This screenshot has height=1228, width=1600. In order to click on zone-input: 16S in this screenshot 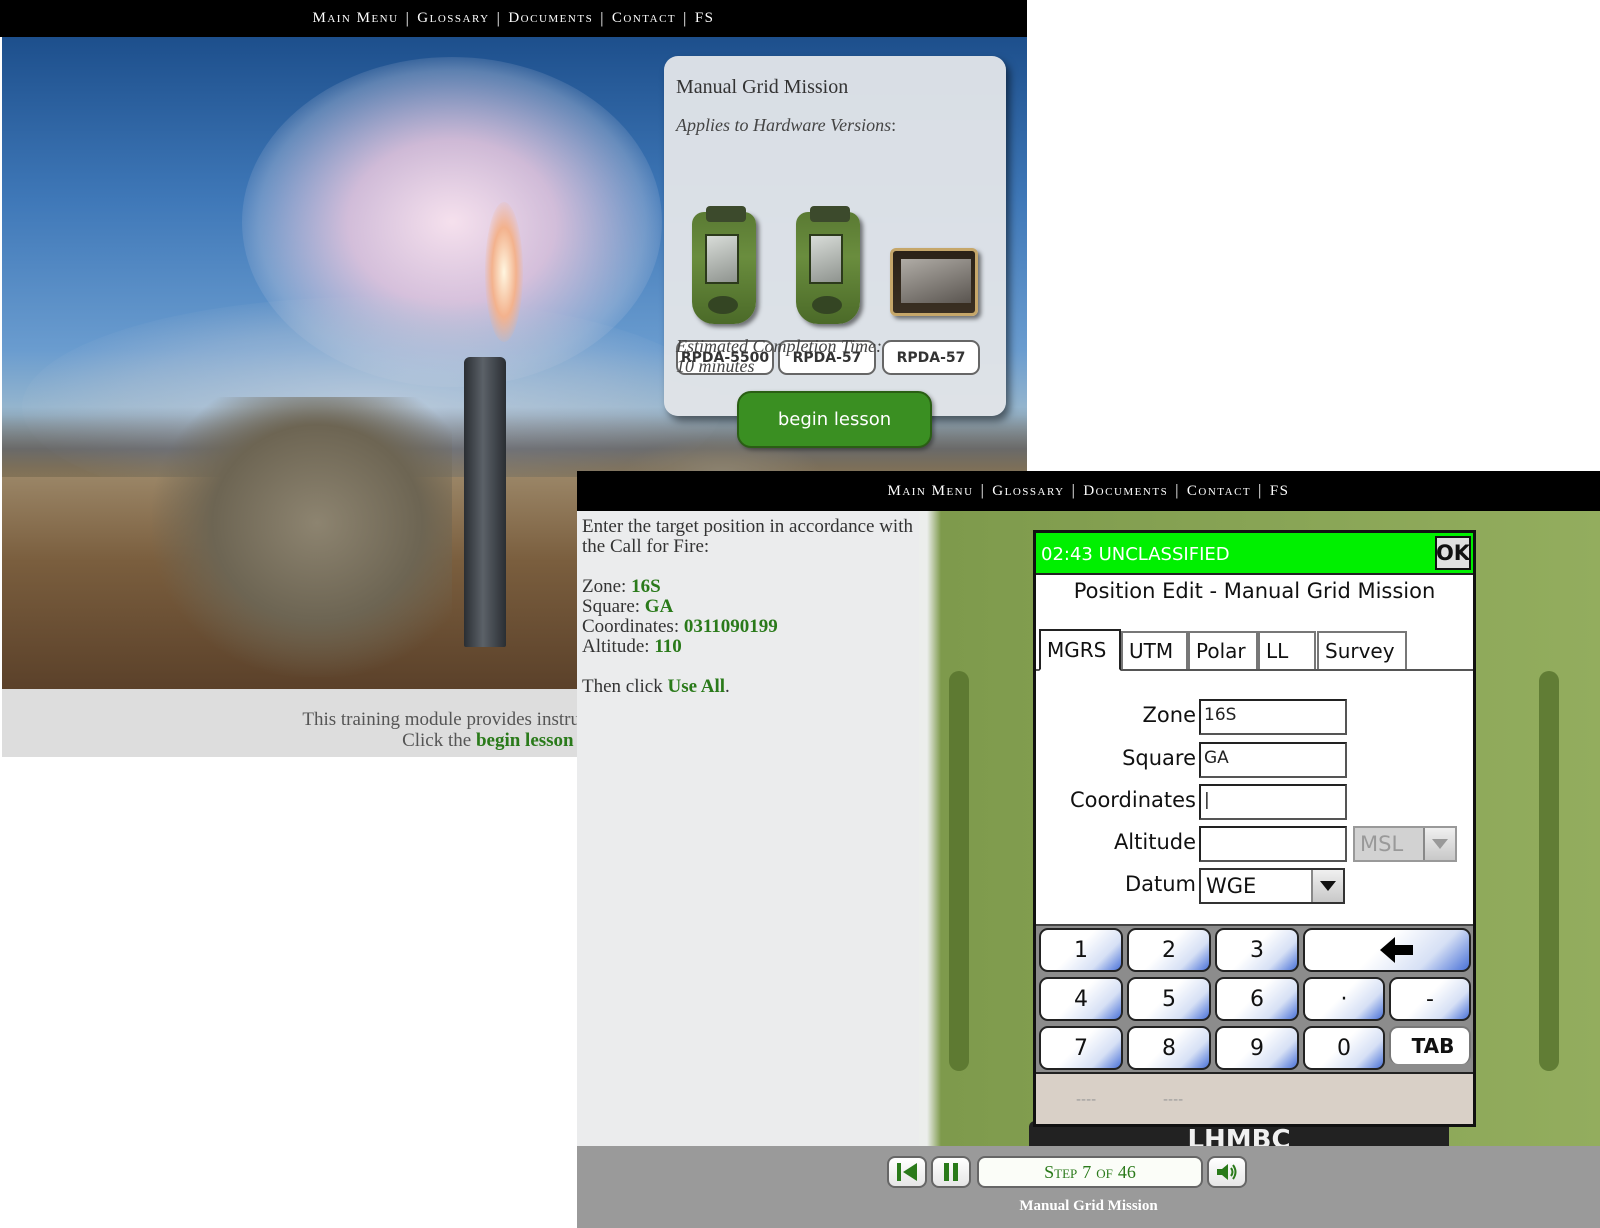, I will do `click(1273, 717)`.